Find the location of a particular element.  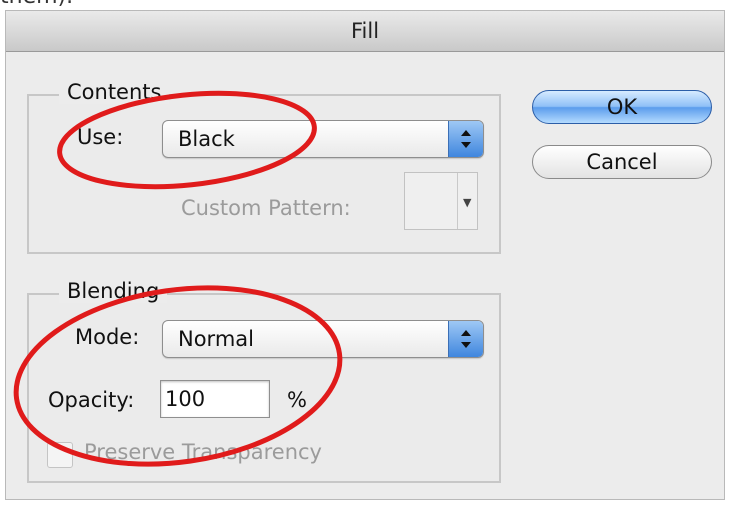

preserve-transparency-label: Preserve Transparency is located at coordinates (203, 452).